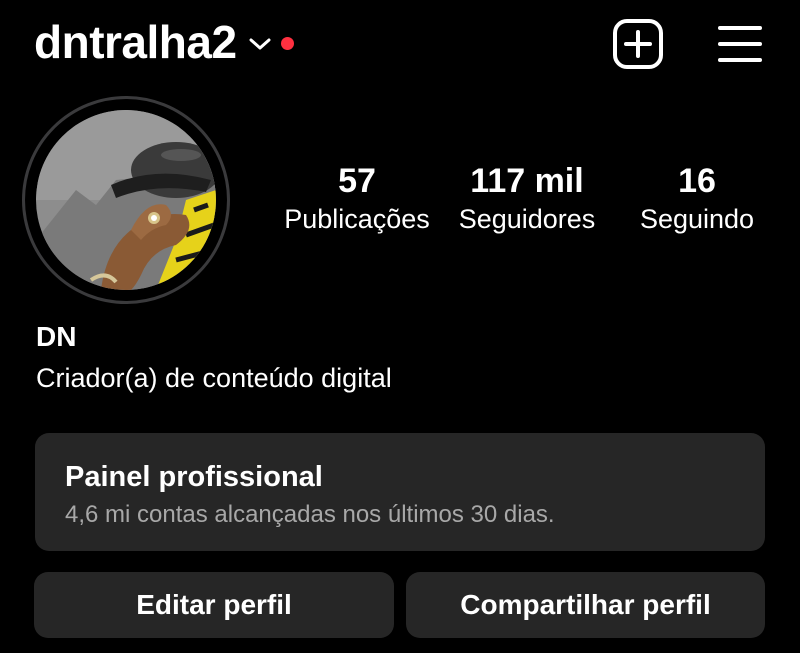  What do you see at coordinates (585, 605) in the screenshot?
I see `share-profile-button: Compartilhar perfil` at bounding box center [585, 605].